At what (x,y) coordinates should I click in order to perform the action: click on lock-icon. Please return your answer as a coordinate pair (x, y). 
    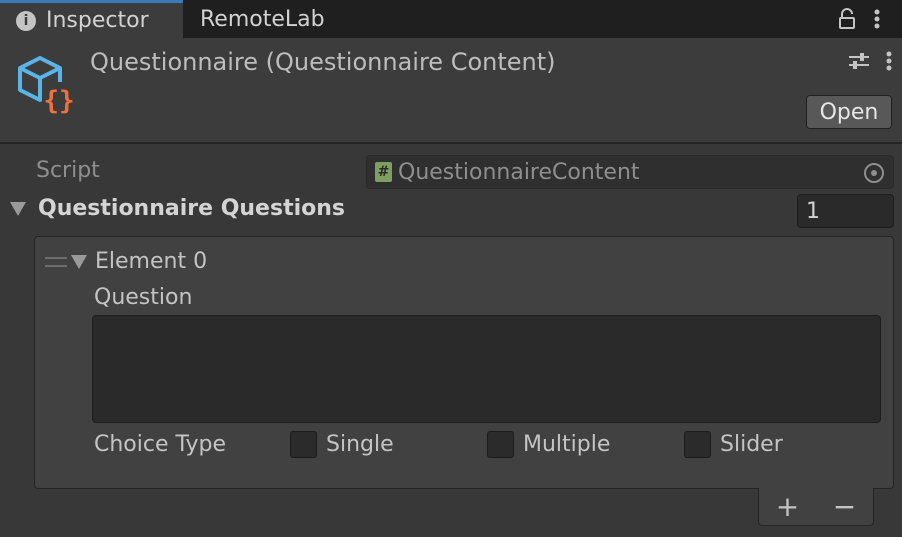
    Looking at the image, I should click on (847, 19).